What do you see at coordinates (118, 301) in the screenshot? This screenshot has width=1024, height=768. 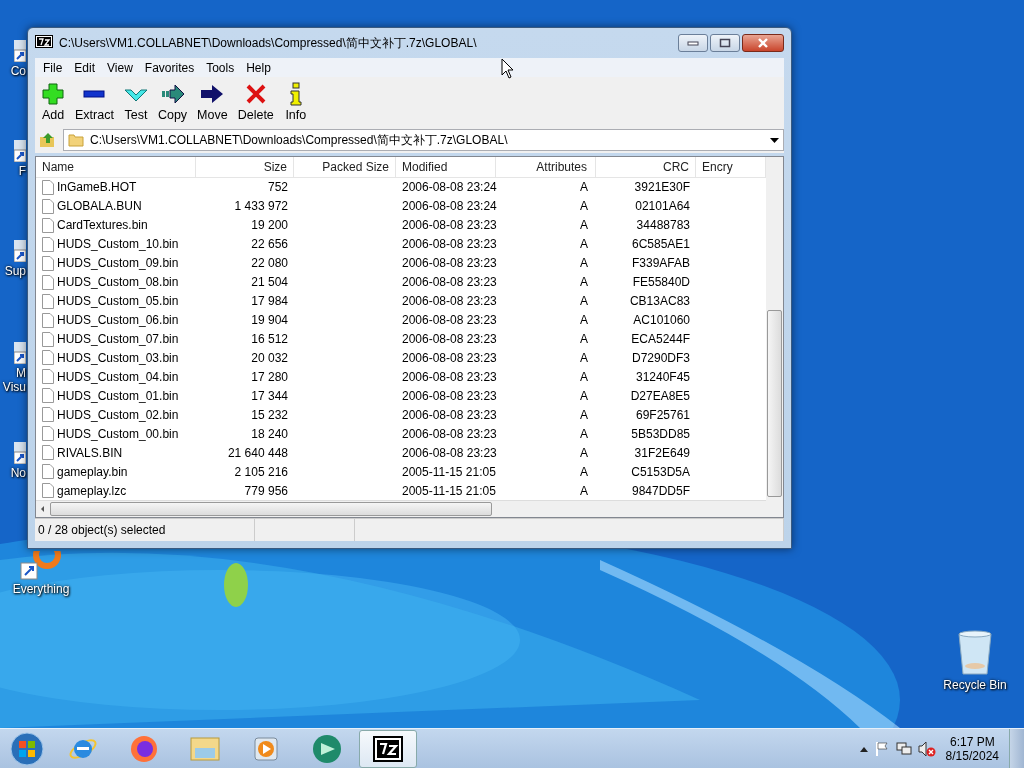 I see `file-name: HUDS_Custom_05.bin` at bounding box center [118, 301].